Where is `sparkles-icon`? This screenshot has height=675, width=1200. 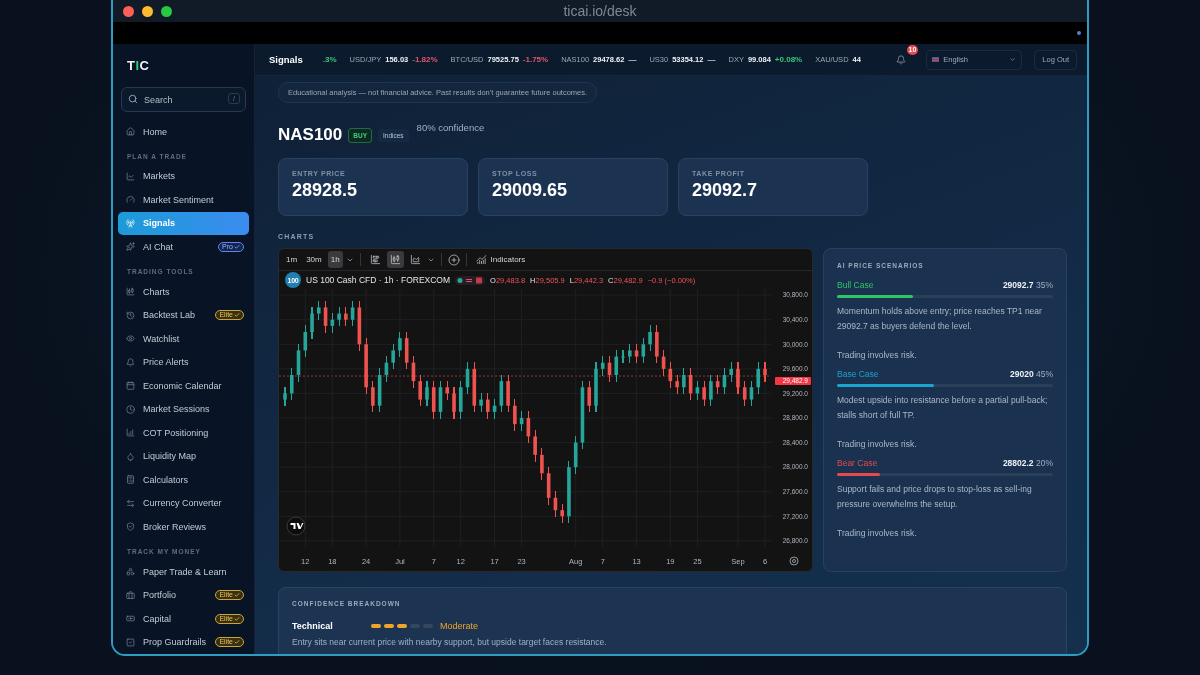 sparkles-icon is located at coordinates (130, 247).